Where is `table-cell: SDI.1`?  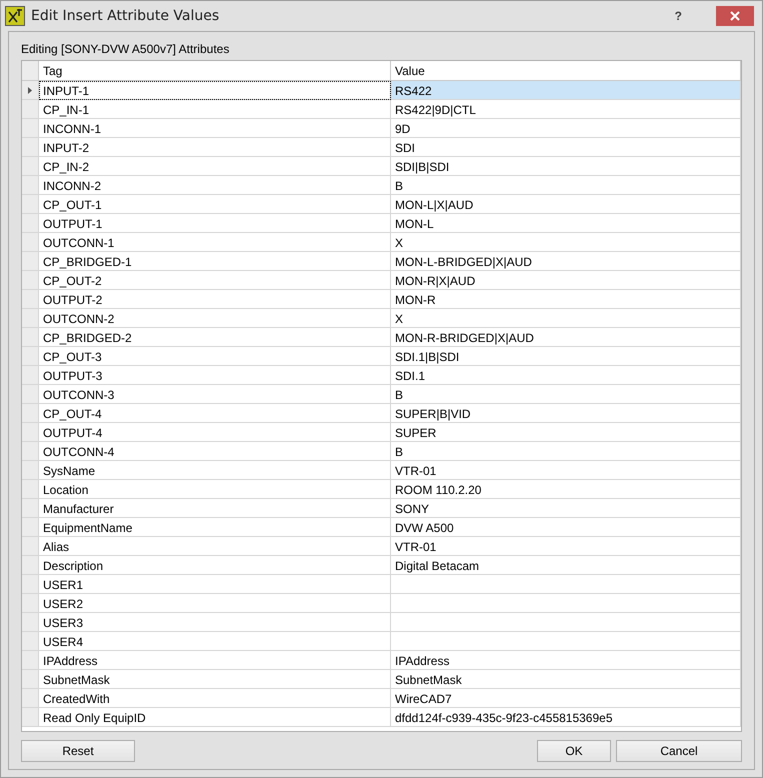
table-cell: SDI.1 is located at coordinates (566, 375).